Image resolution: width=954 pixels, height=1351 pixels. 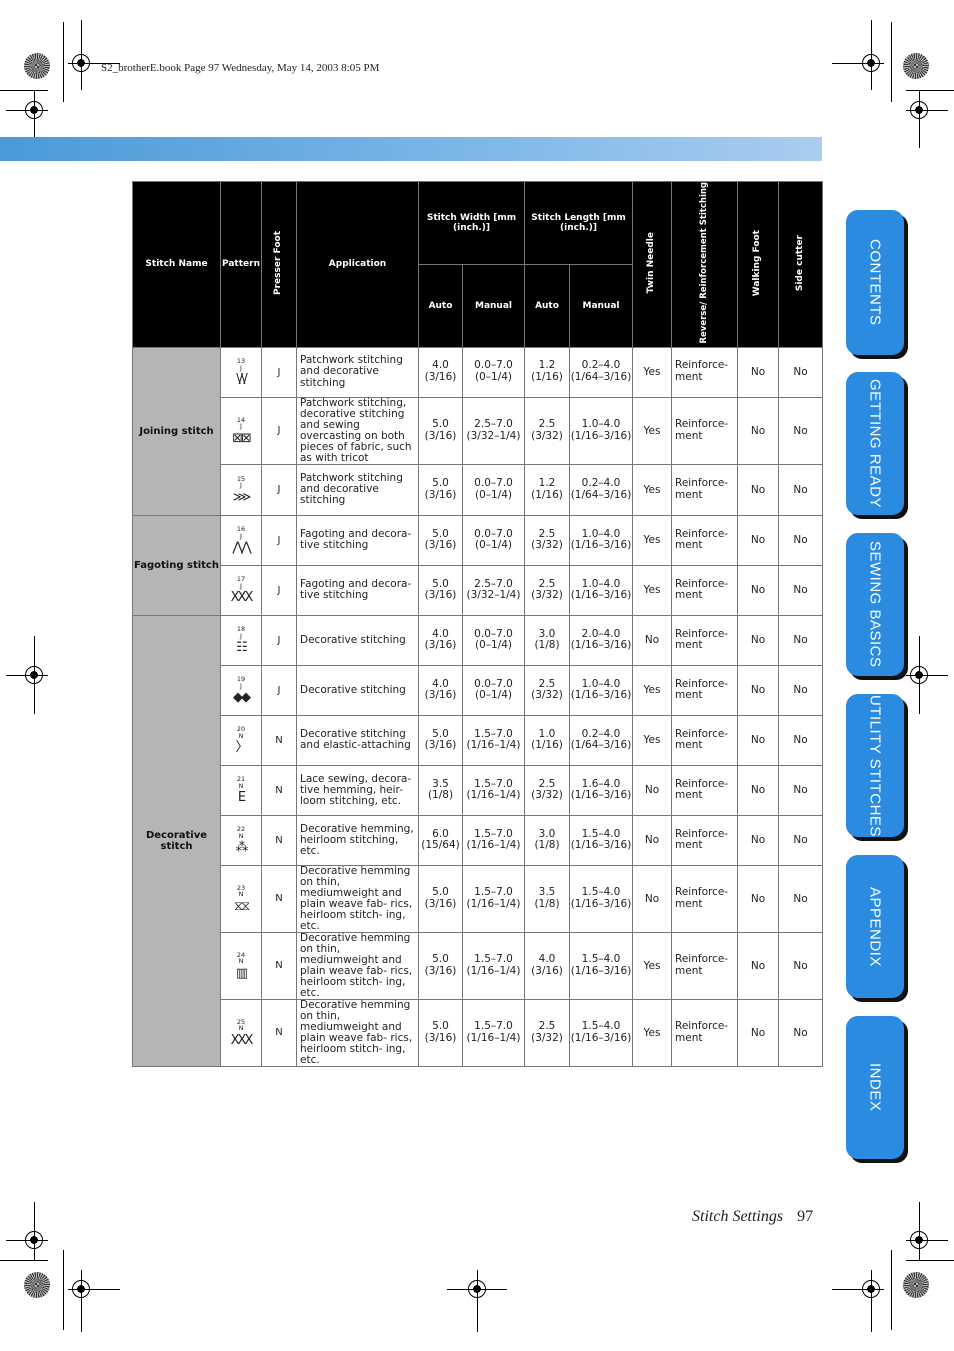 I want to click on pattern-cell: 23 N ⧖⧖, so click(x=241, y=898).